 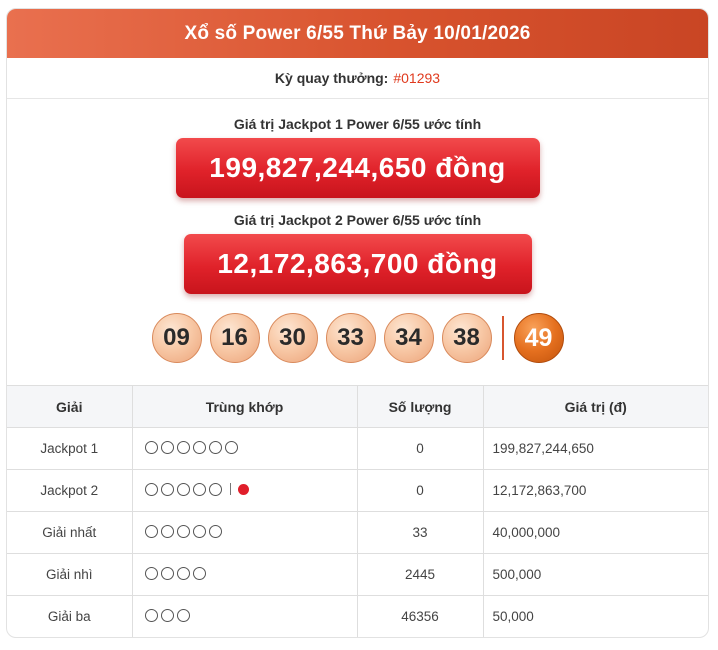 What do you see at coordinates (502, 338) in the screenshot?
I see `power-separator` at bounding box center [502, 338].